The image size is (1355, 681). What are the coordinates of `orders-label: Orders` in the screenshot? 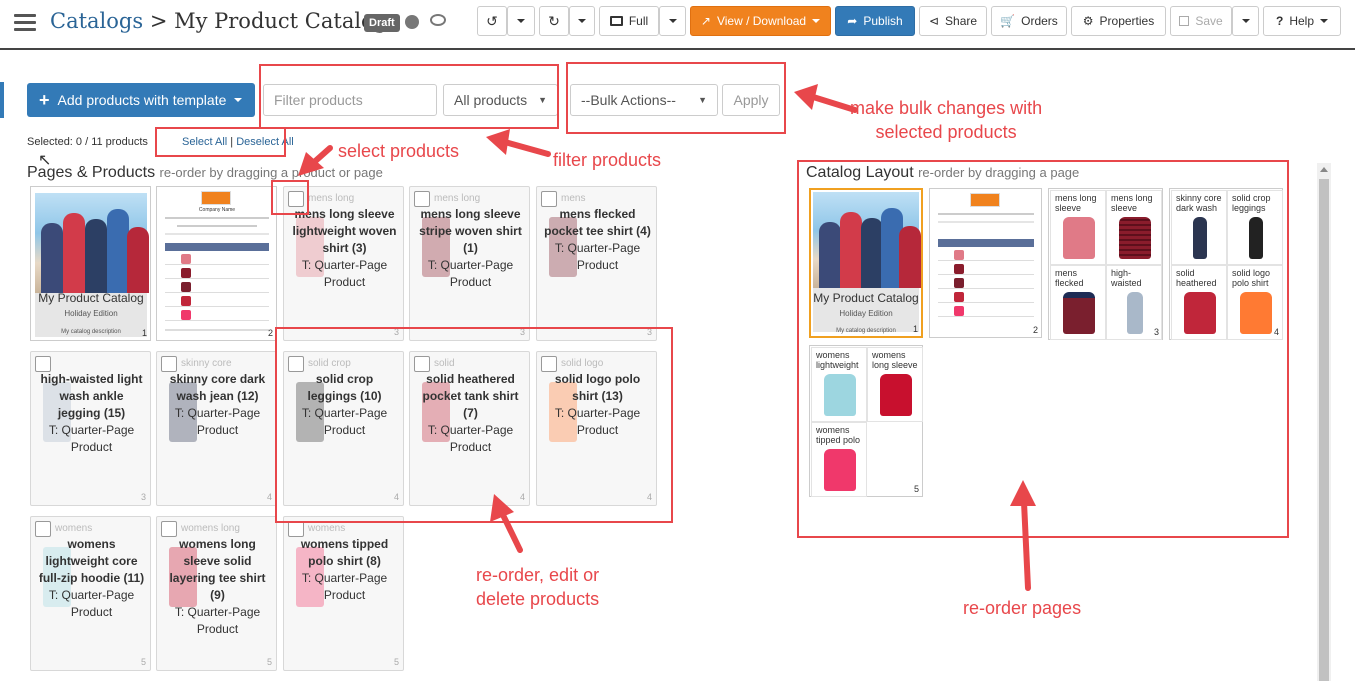 It's located at (1039, 21).